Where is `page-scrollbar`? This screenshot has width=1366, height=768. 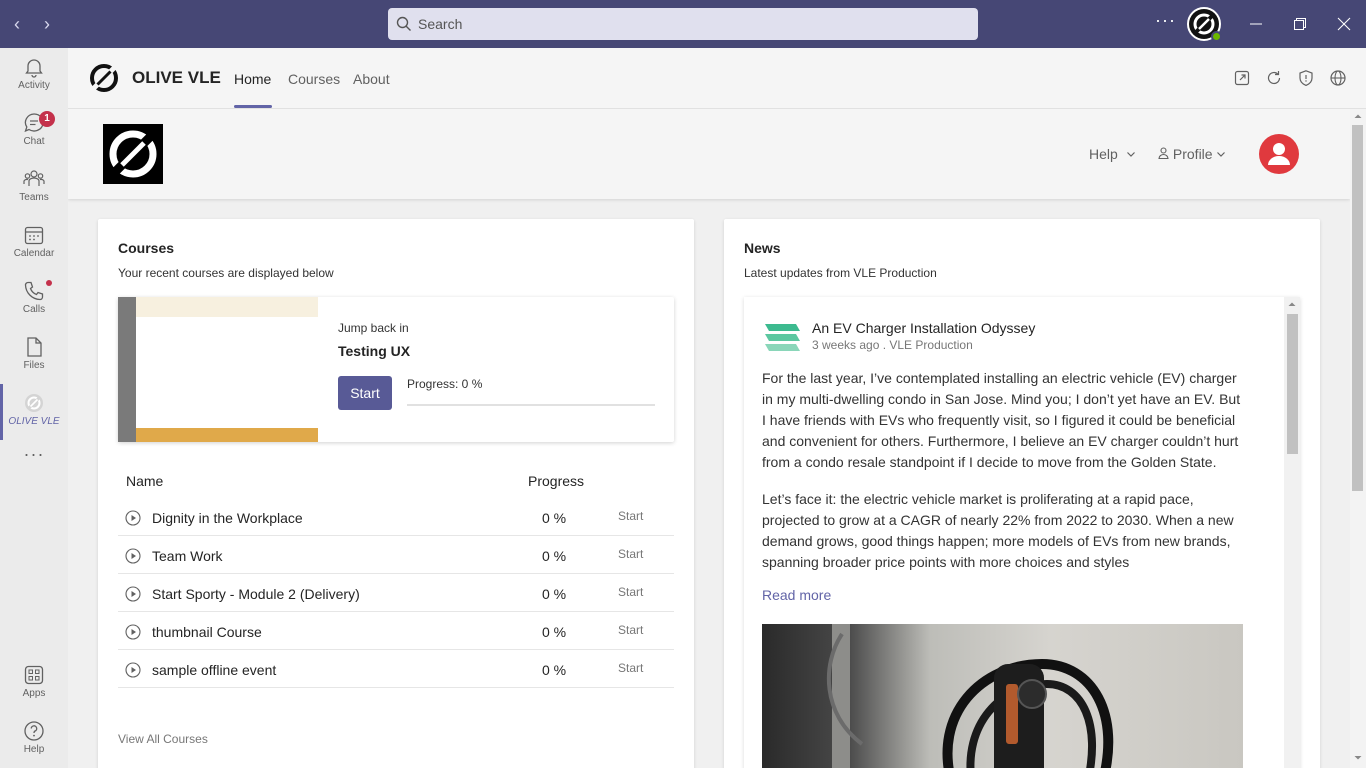
page-scrollbar is located at coordinates (1358, 438).